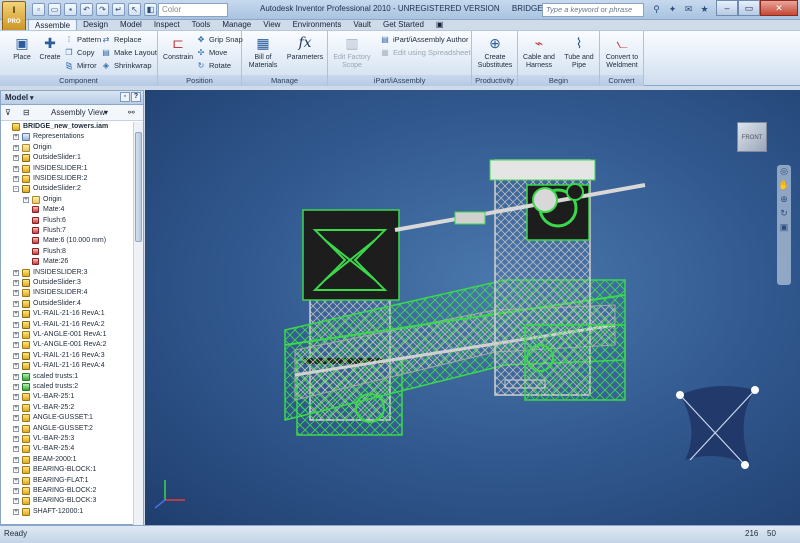 The width and height of the screenshot is (800, 543). I want to click on make-layout-button: ▤ Make Layout, so click(129, 53).